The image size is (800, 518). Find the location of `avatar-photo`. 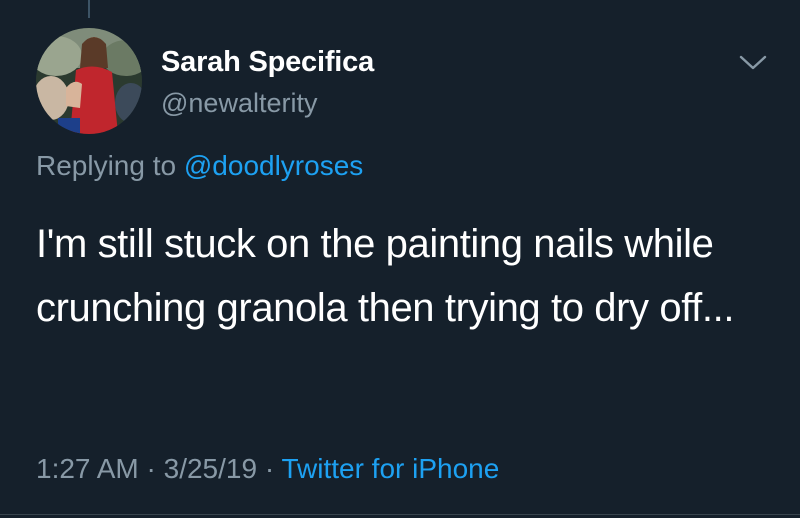

avatar-photo is located at coordinates (89, 81).